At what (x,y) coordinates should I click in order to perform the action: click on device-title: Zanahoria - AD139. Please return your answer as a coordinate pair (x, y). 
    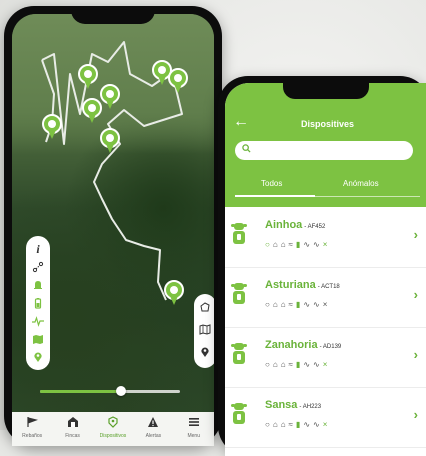
    Looking at the image, I should click on (303, 344).